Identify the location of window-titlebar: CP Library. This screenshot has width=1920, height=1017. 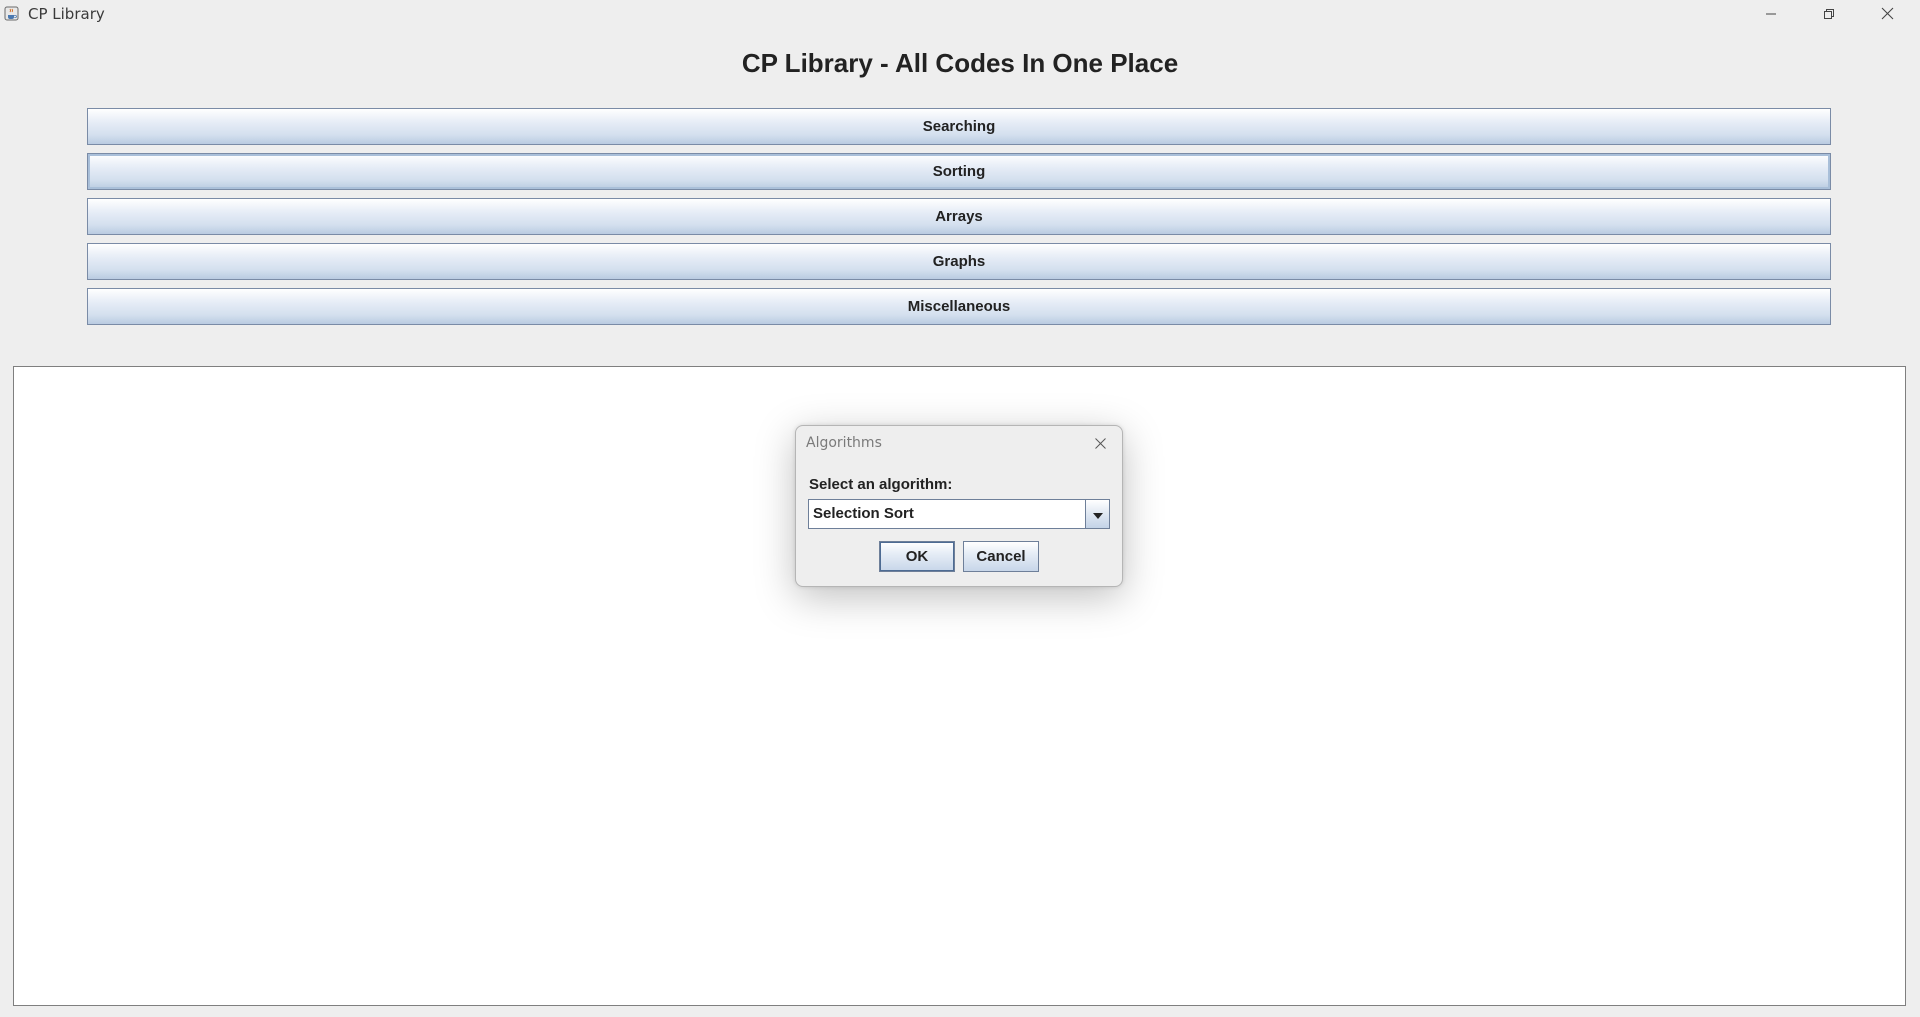
(960, 14).